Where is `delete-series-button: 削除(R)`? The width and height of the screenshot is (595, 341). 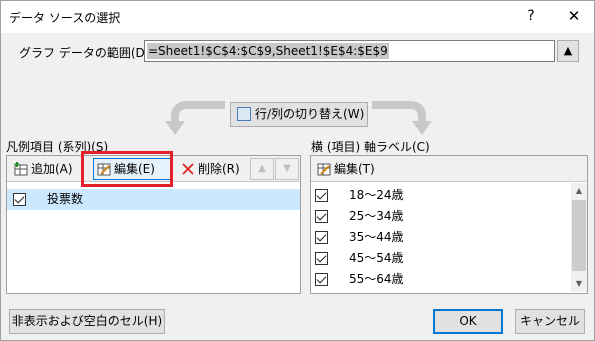
delete-series-button: 削除(R) is located at coordinates (211, 169).